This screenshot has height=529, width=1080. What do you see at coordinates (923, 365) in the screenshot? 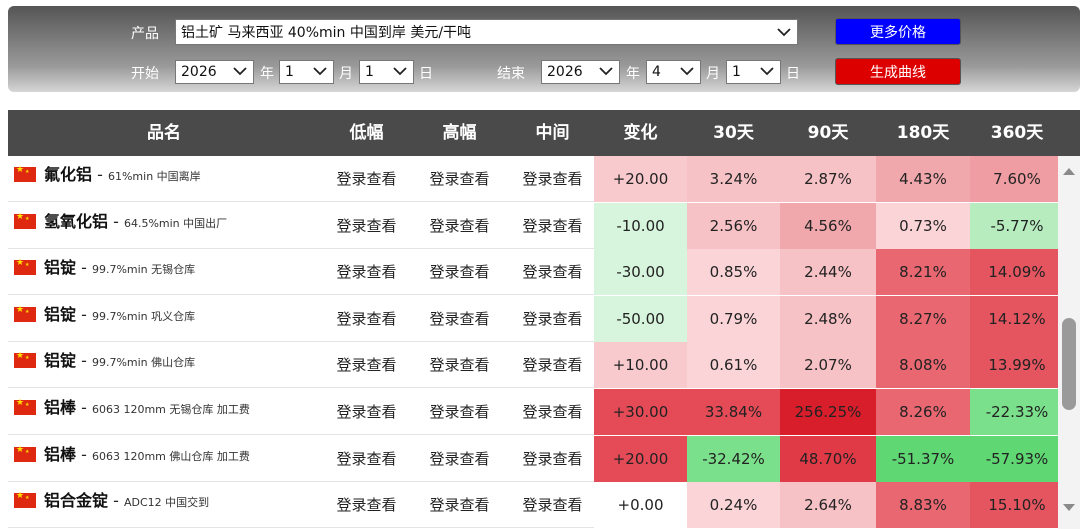
I see `d180-cell: 8.08%` at bounding box center [923, 365].